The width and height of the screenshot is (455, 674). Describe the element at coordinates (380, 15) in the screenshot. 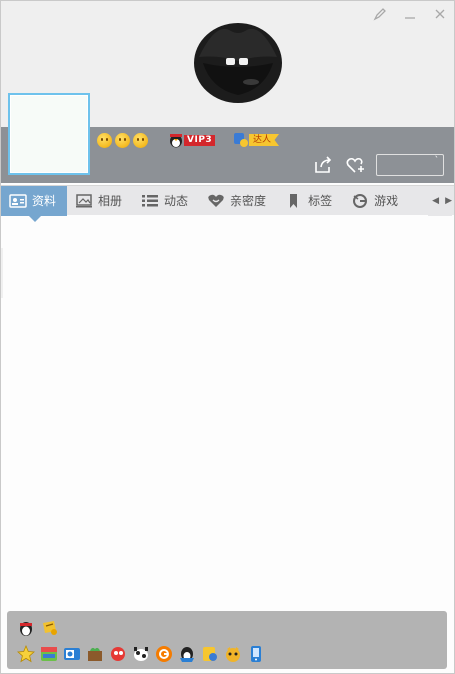

I see `skin-icon` at that location.